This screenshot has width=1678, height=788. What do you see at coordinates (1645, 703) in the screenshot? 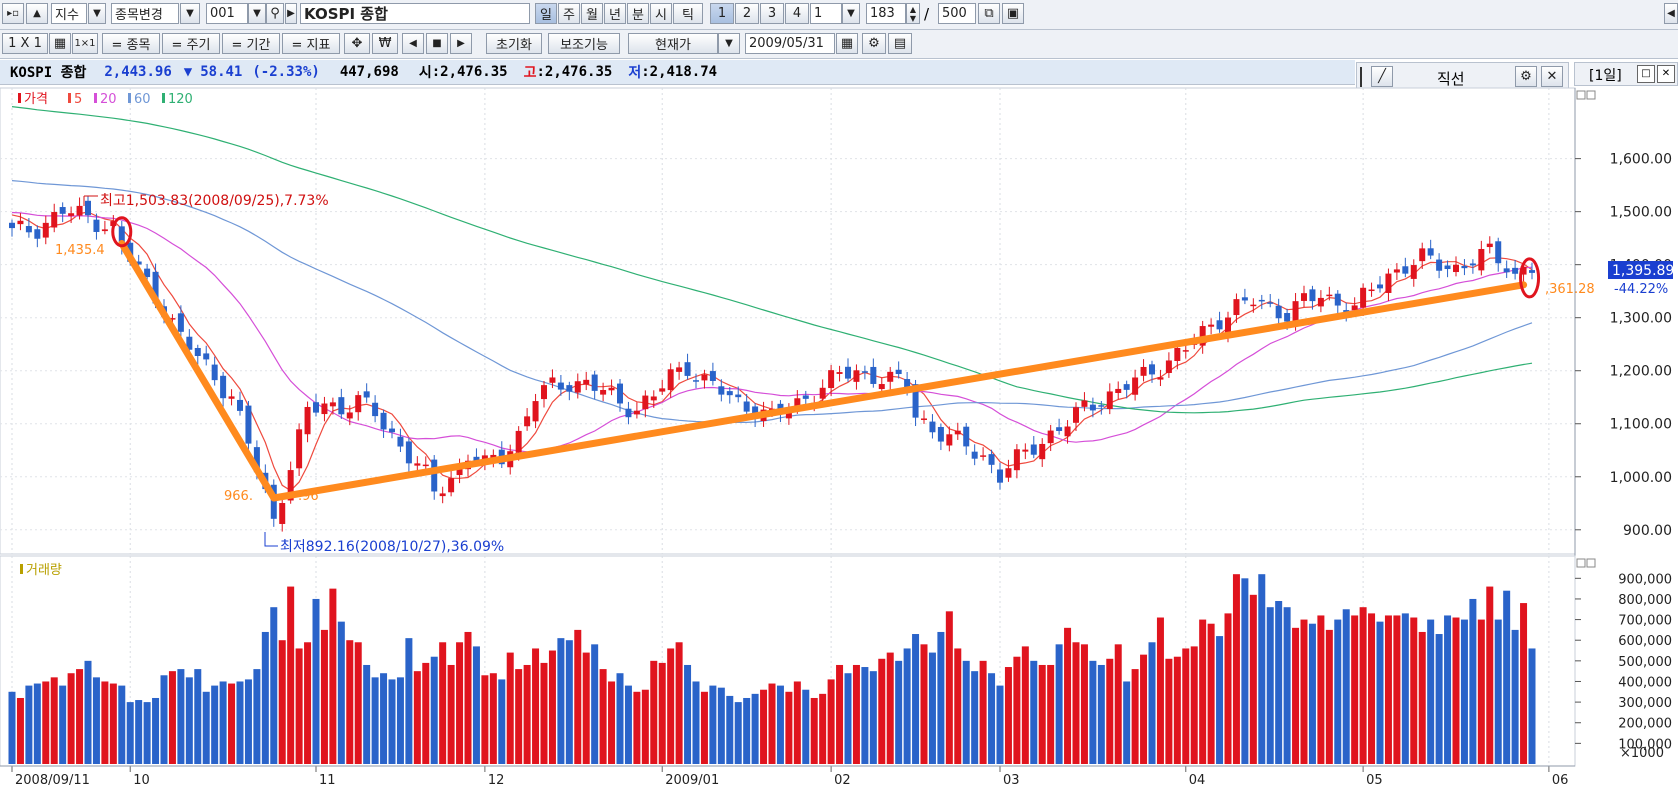
I see `volume-y-tick-label: 300,000` at bounding box center [1645, 703].